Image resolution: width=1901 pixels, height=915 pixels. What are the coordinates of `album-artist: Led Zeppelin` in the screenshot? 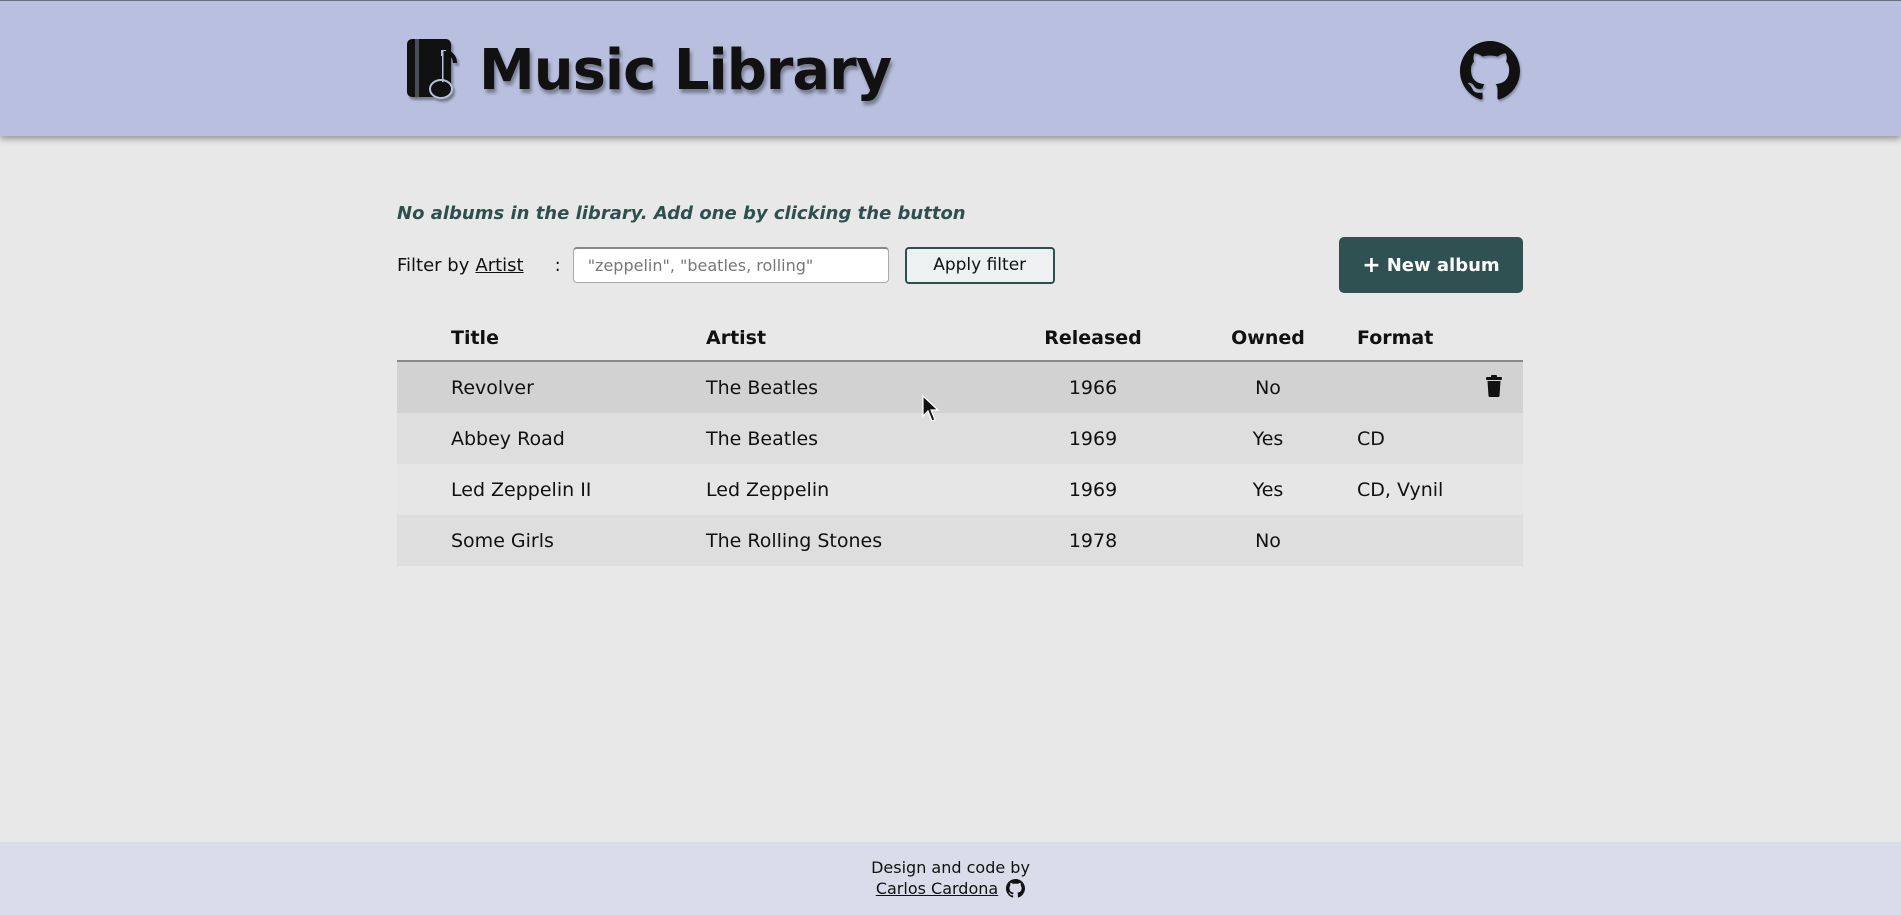 It's located at (768, 489).